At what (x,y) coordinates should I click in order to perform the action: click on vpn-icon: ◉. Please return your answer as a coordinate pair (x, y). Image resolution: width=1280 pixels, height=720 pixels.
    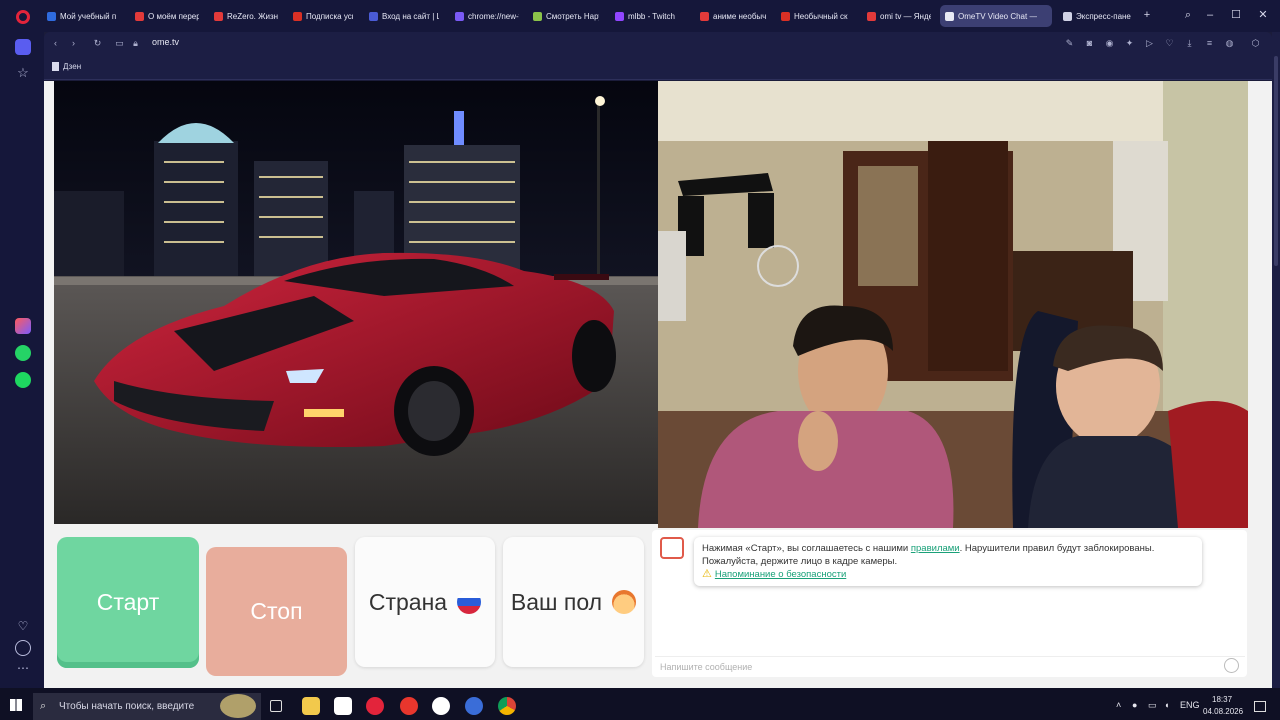
    Looking at the image, I should click on (1109, 43).